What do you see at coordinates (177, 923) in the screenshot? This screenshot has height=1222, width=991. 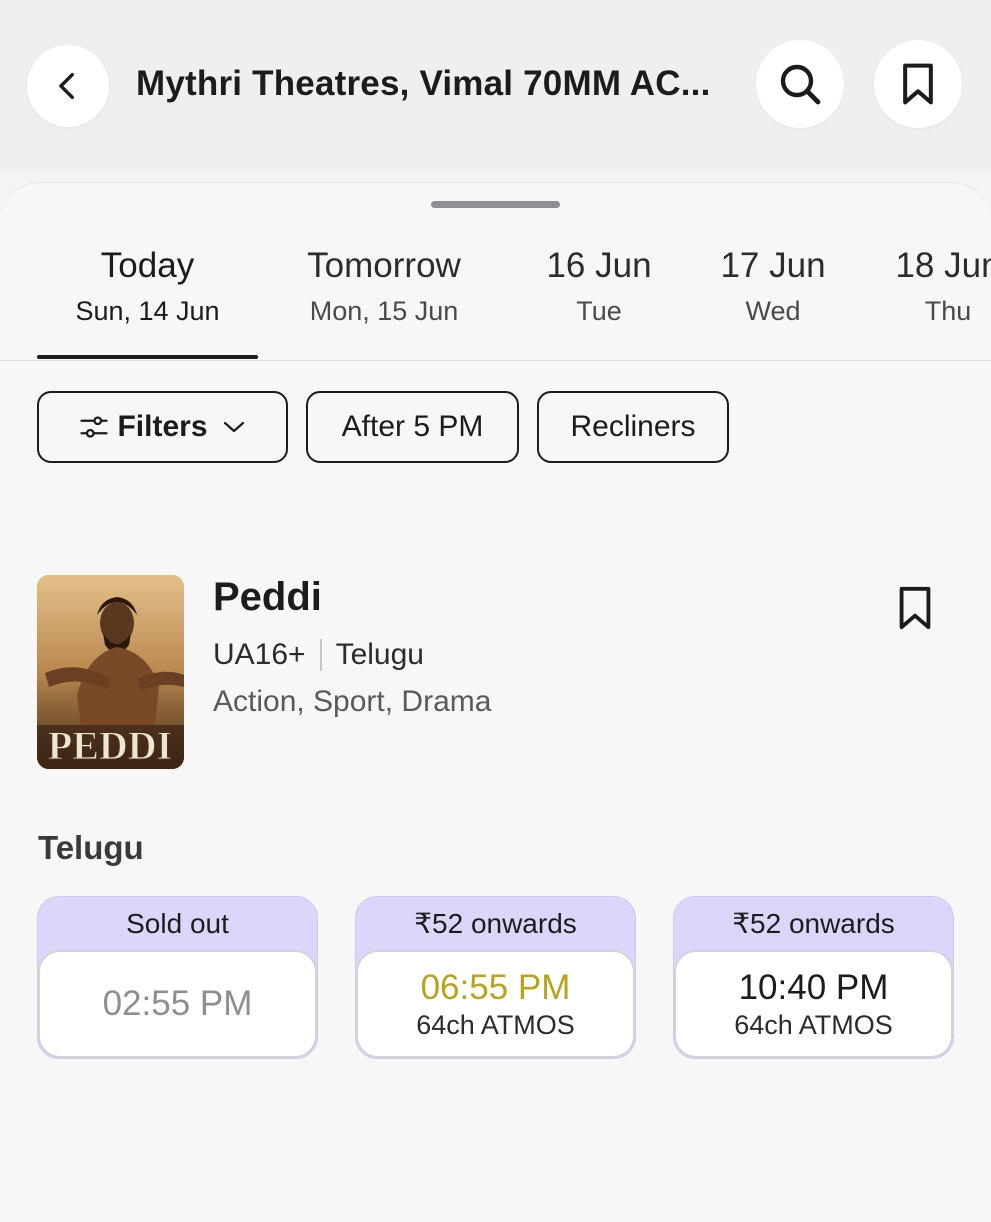 I see `price-label: Sold out` at bounding box center [177, 923].